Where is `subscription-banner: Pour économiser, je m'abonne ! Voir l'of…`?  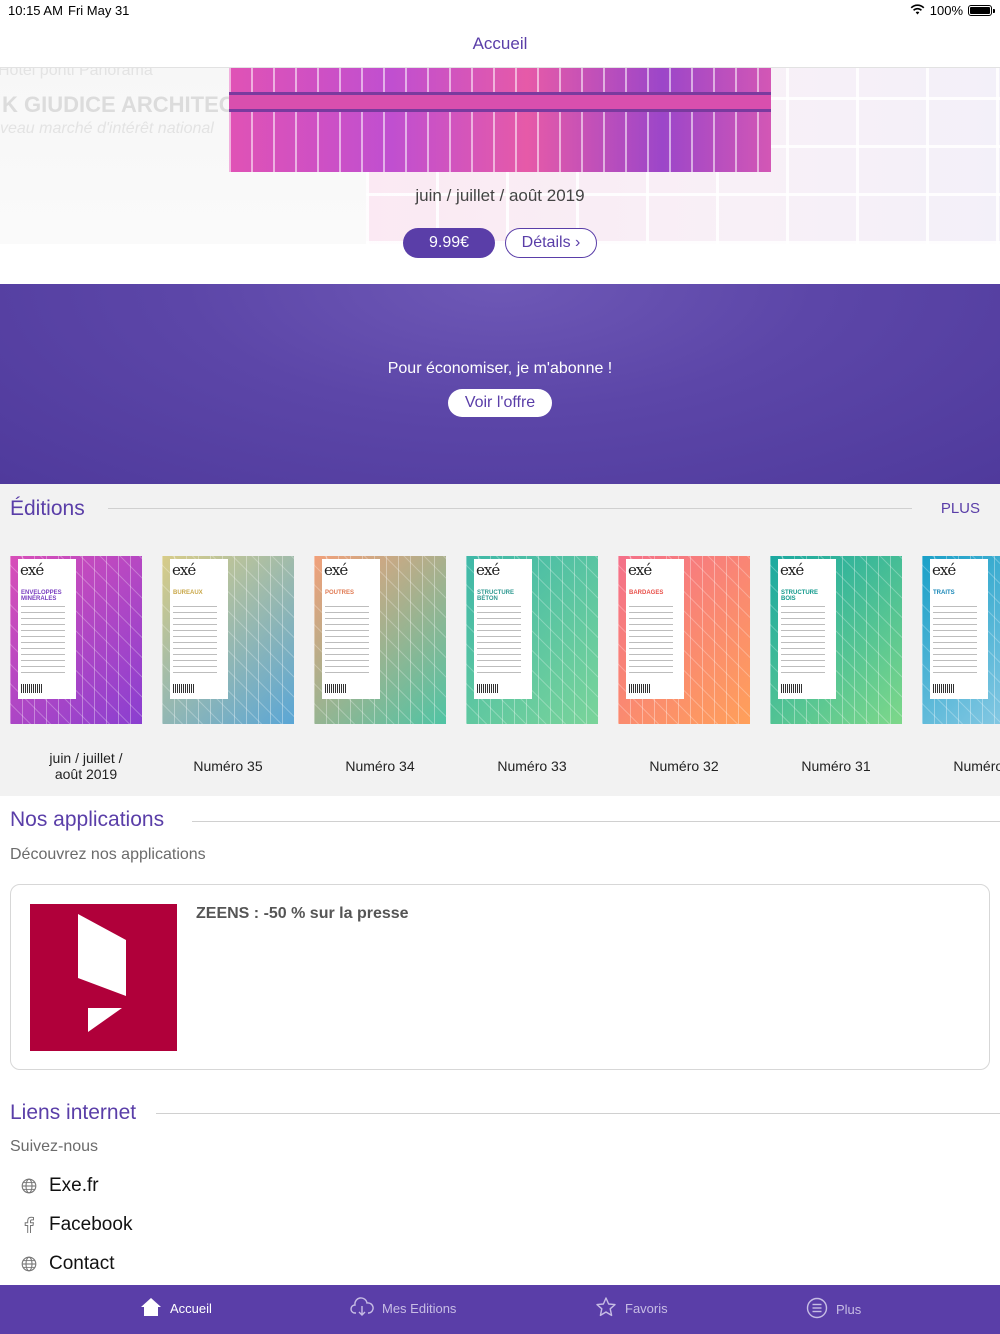
subscription-banner: Pour économiser, je m'abonne ! Voir l'of… is located at coordinates (500, 384).